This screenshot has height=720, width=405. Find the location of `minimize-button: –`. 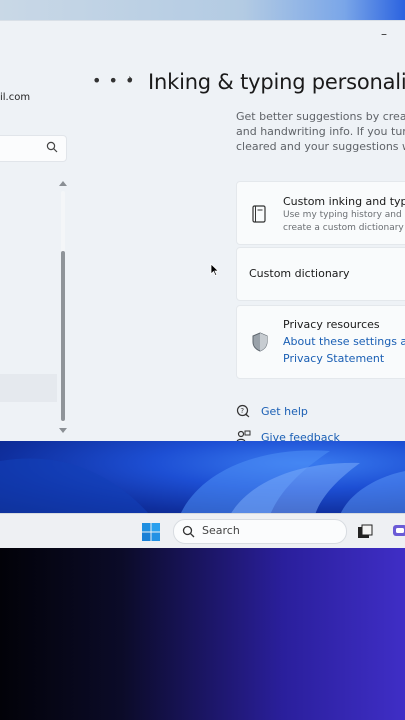

minimize-button: – is located at coordinates (384, 34).